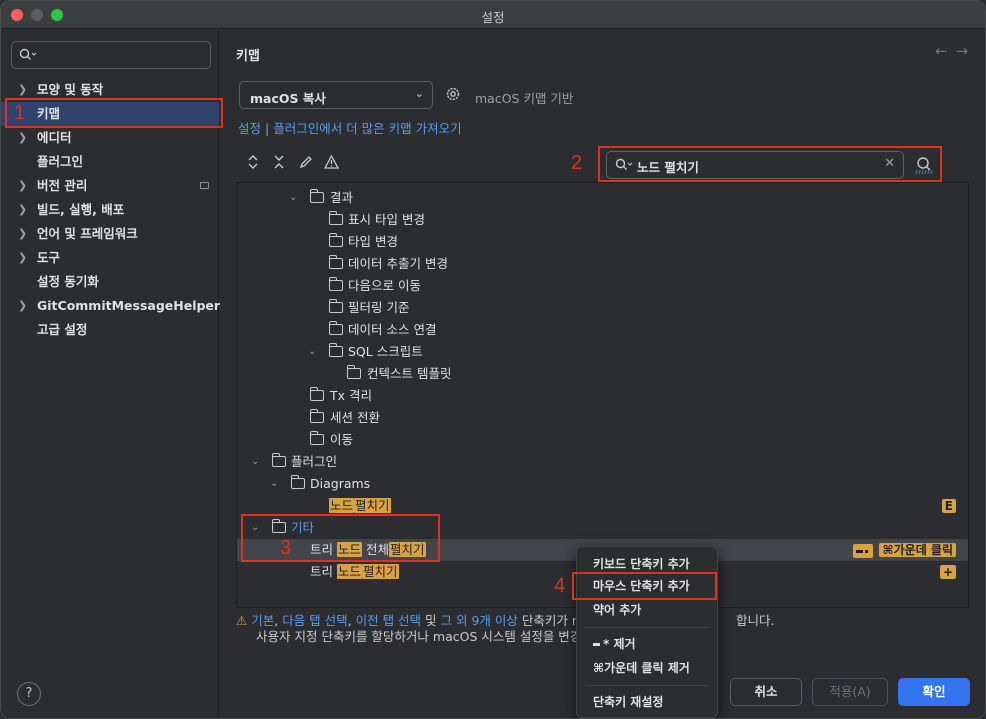 This screenshot has height=719, width=986. Describe the element at coordinates (647, 644) in the screenshot. I see `menu-item-remove-shortcut: * 제거` at that location.